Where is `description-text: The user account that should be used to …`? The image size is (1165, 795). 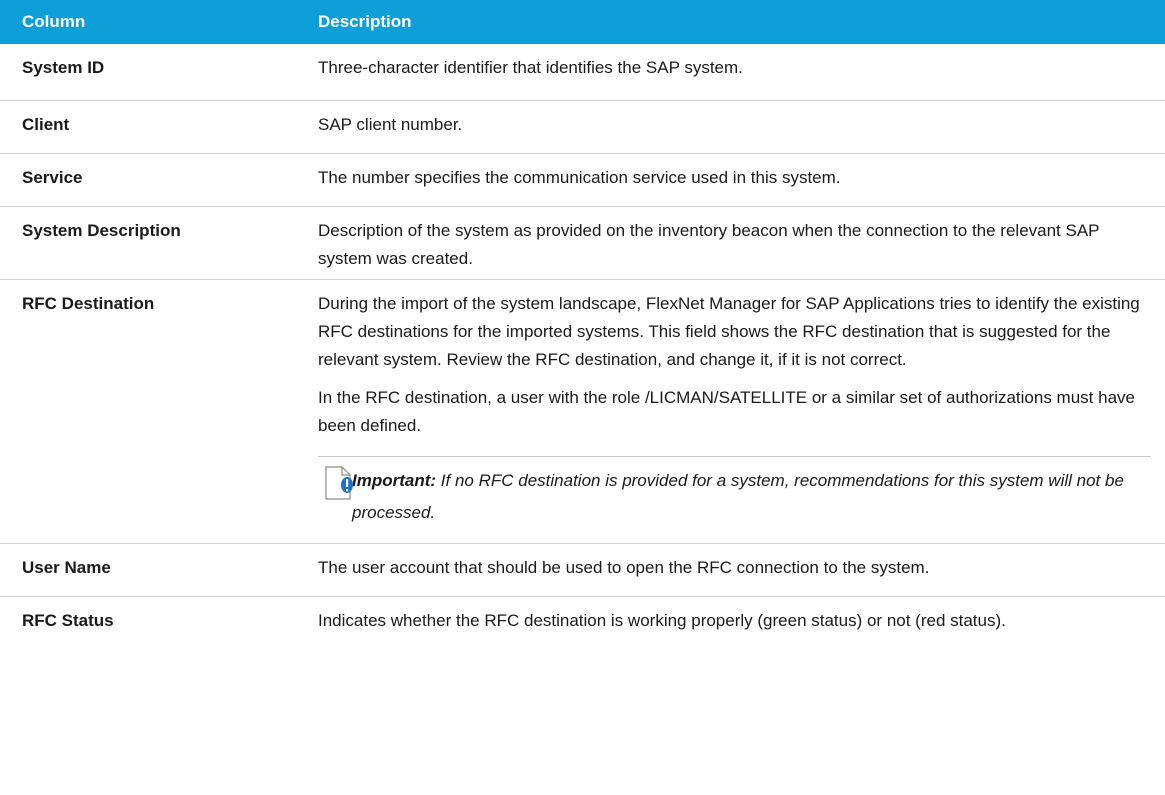
description-text: The user account that should be used to … is located at coordinates (624, 567).